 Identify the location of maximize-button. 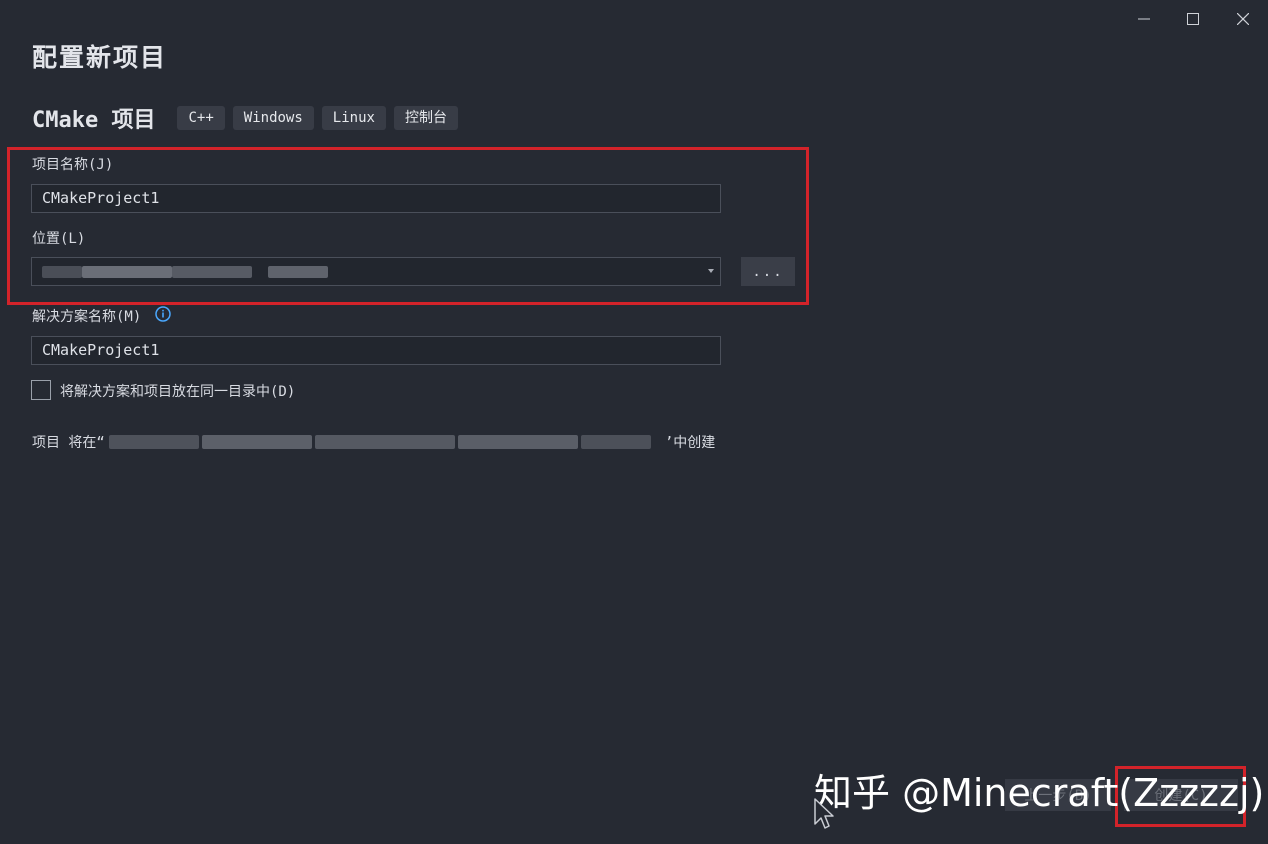
(1193, 19).